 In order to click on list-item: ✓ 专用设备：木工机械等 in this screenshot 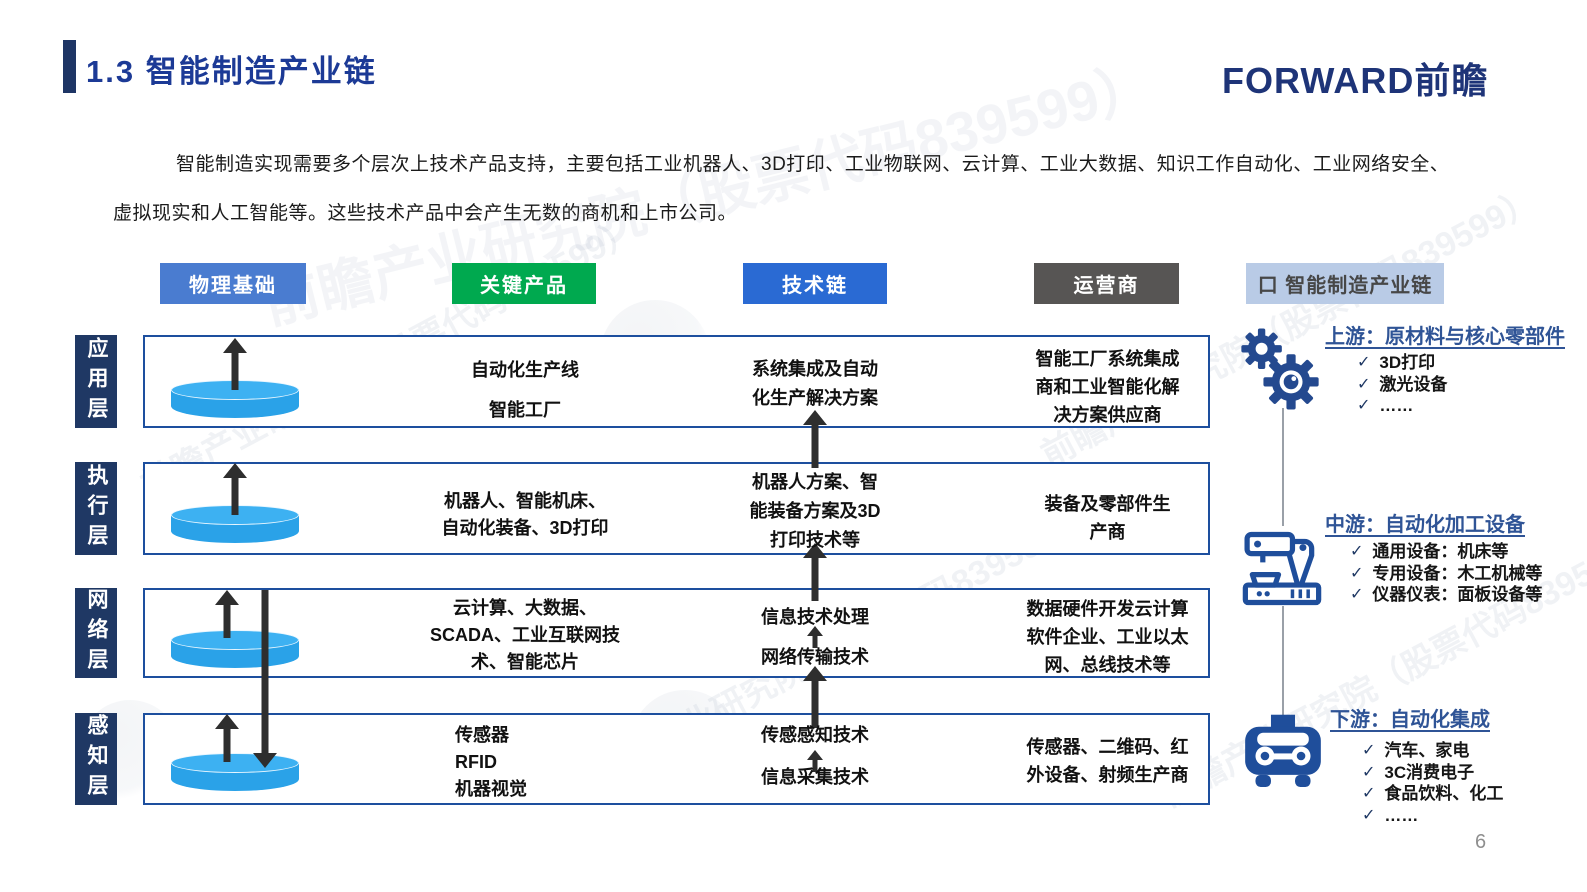, I will do `click(1446, 574)`.